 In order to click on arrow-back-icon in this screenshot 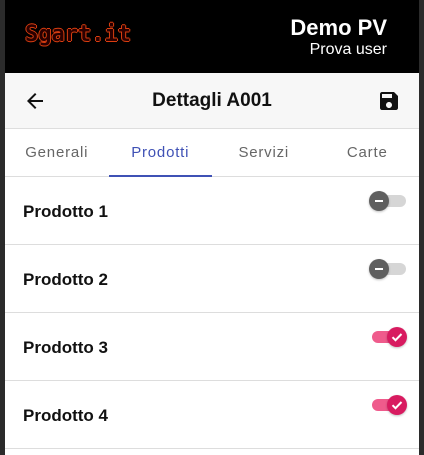, I will do `click(35, 101)`.